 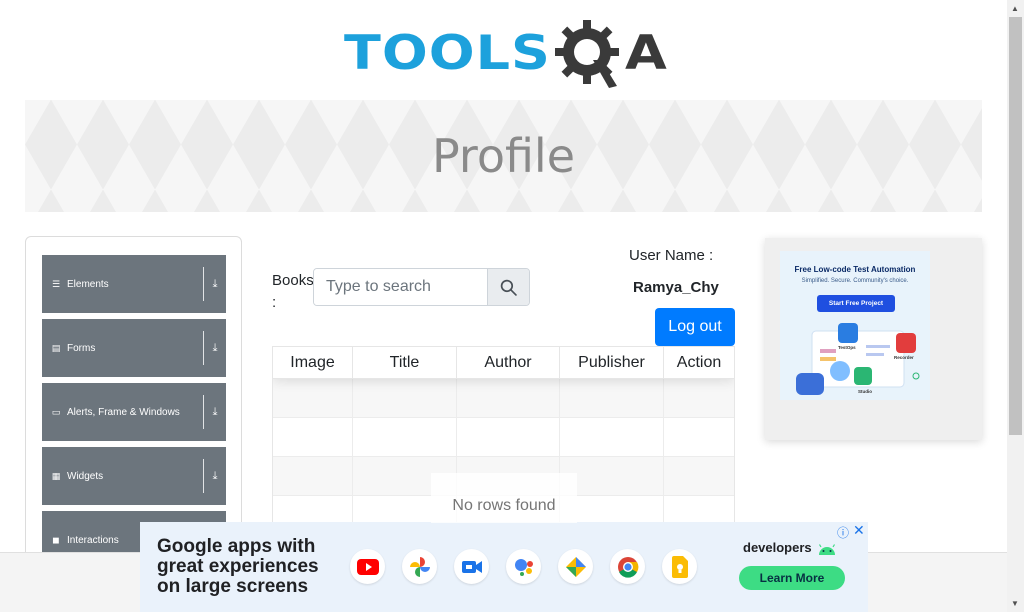 What do you see at coordinates (134, 284) in the screenshot?
I see `sidebar-group-elements: ☰ Elements ⤓` at bounding box center [134, 284].